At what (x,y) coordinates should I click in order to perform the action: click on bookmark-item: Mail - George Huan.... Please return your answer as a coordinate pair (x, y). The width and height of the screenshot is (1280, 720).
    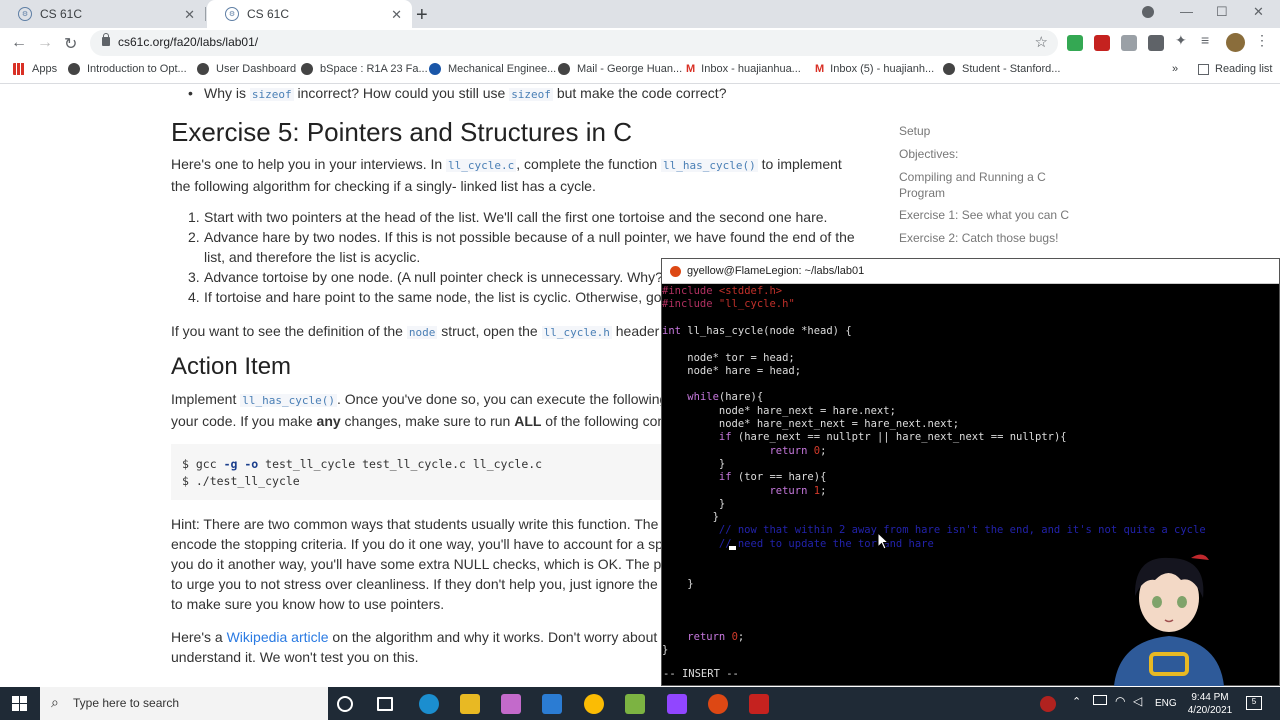
    Looking at the image, I should click on (620, 69).